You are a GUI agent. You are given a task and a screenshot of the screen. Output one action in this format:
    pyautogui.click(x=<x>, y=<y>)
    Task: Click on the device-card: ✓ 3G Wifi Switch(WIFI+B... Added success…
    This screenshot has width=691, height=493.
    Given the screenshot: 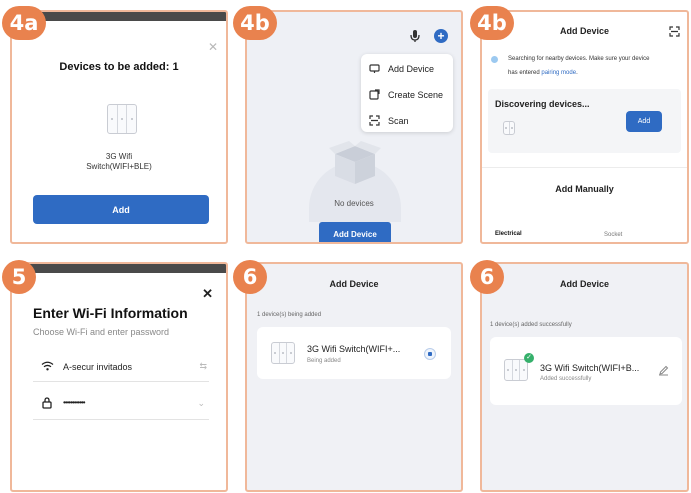 What is the action you would take?
    pyautogui.click(x=586, y=371)
    